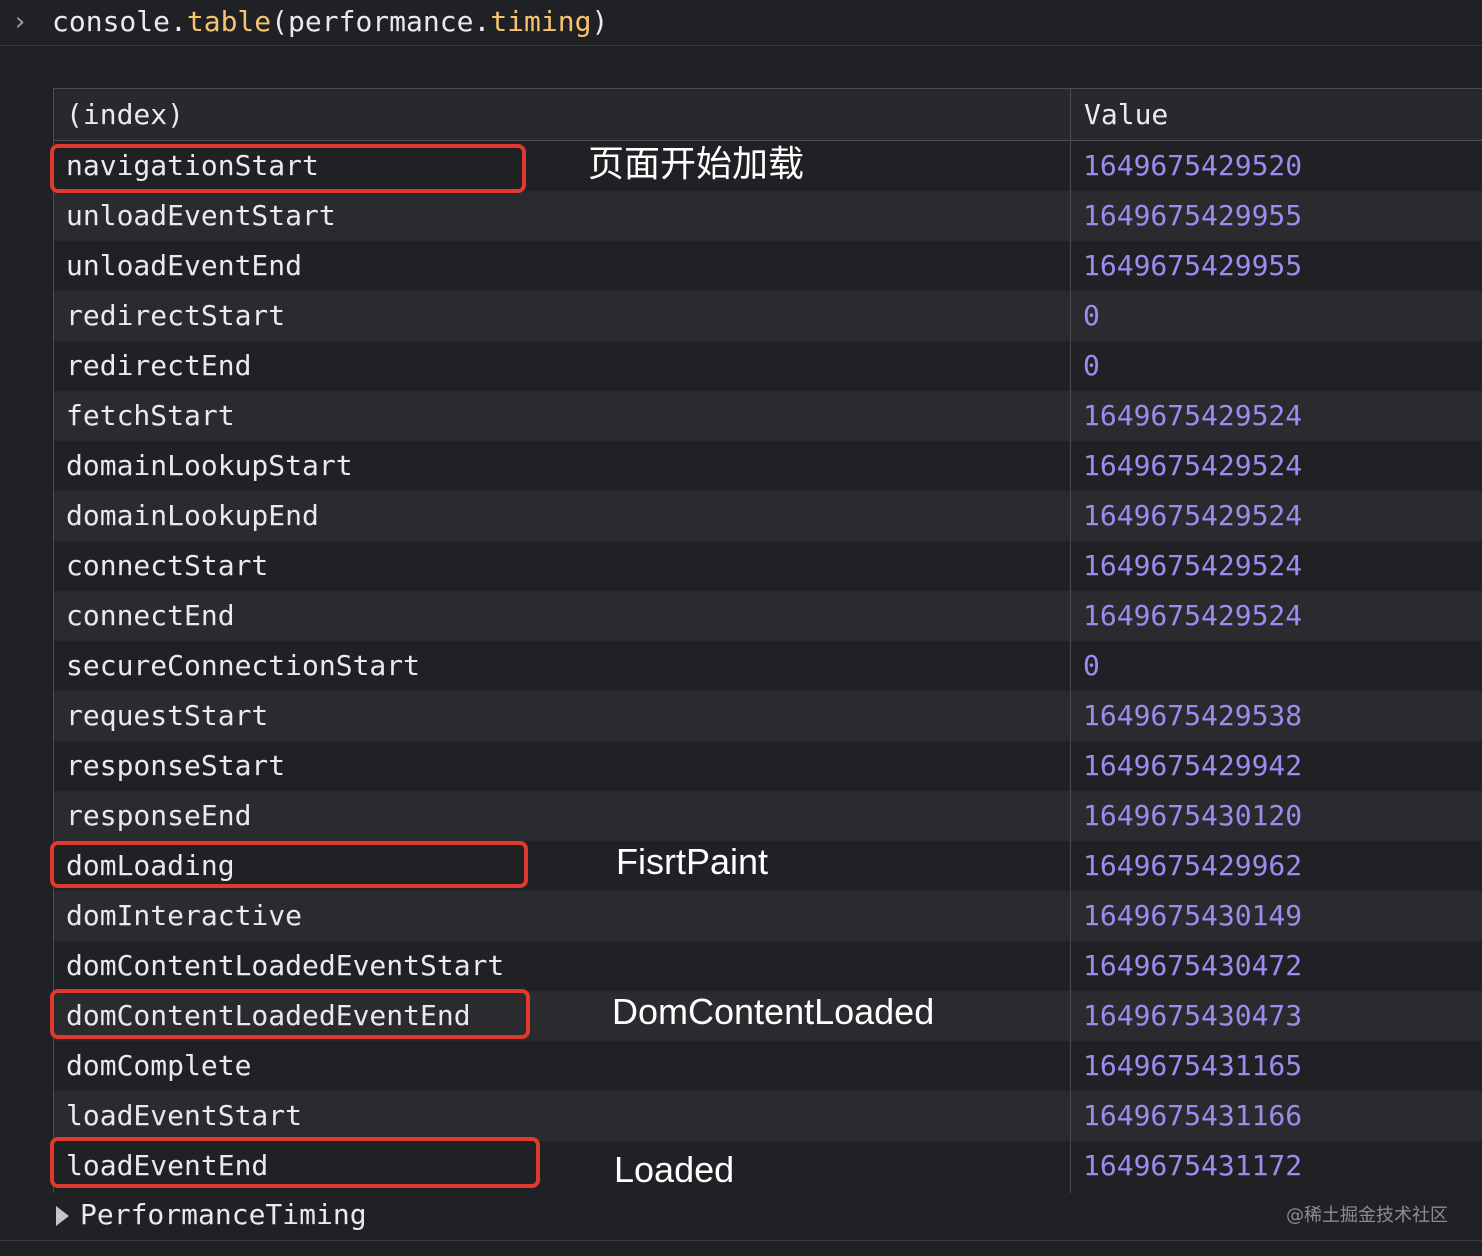  Describe the element at coordinates (1193, 1115) in the screenshot. I see `row-value: 1649675431166` at that location.